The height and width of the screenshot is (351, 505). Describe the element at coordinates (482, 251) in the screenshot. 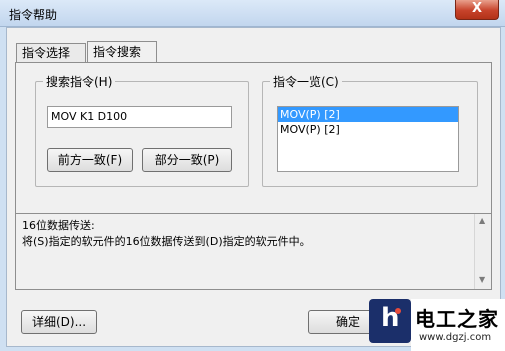

I see `description-scrollbar: ▲ ▼` at that location.